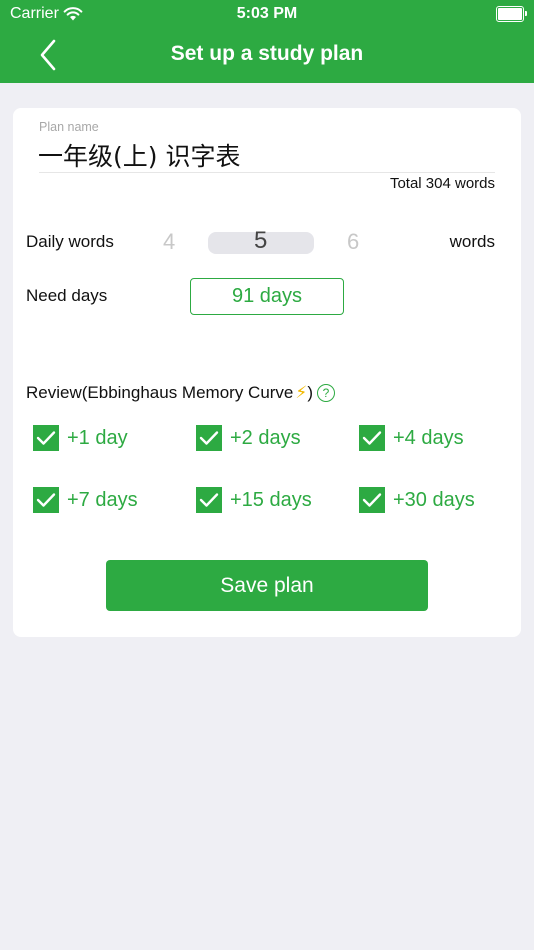 The width and height of the screenshot is (534, 950). What do you see at coordinates (267, 172) in the screenshot?
I see `plan-name-underline` at bounding box center [267, 172].